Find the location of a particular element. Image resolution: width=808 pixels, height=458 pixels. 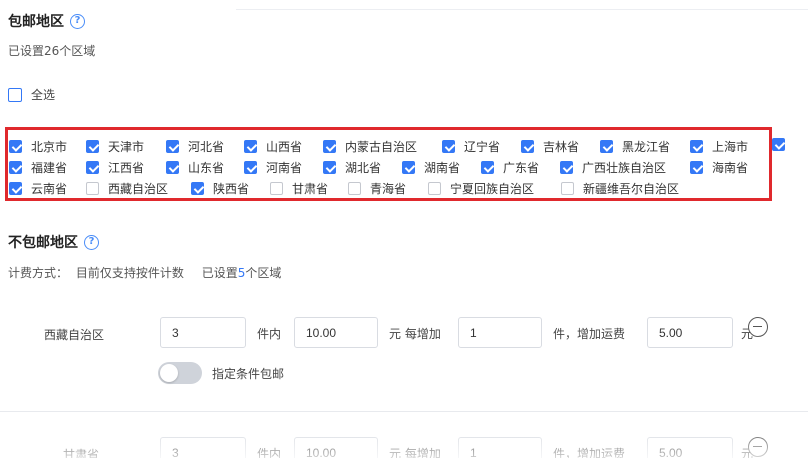

free-shipping-status: 已设置26个区域 is located at coordinates (52, 51).